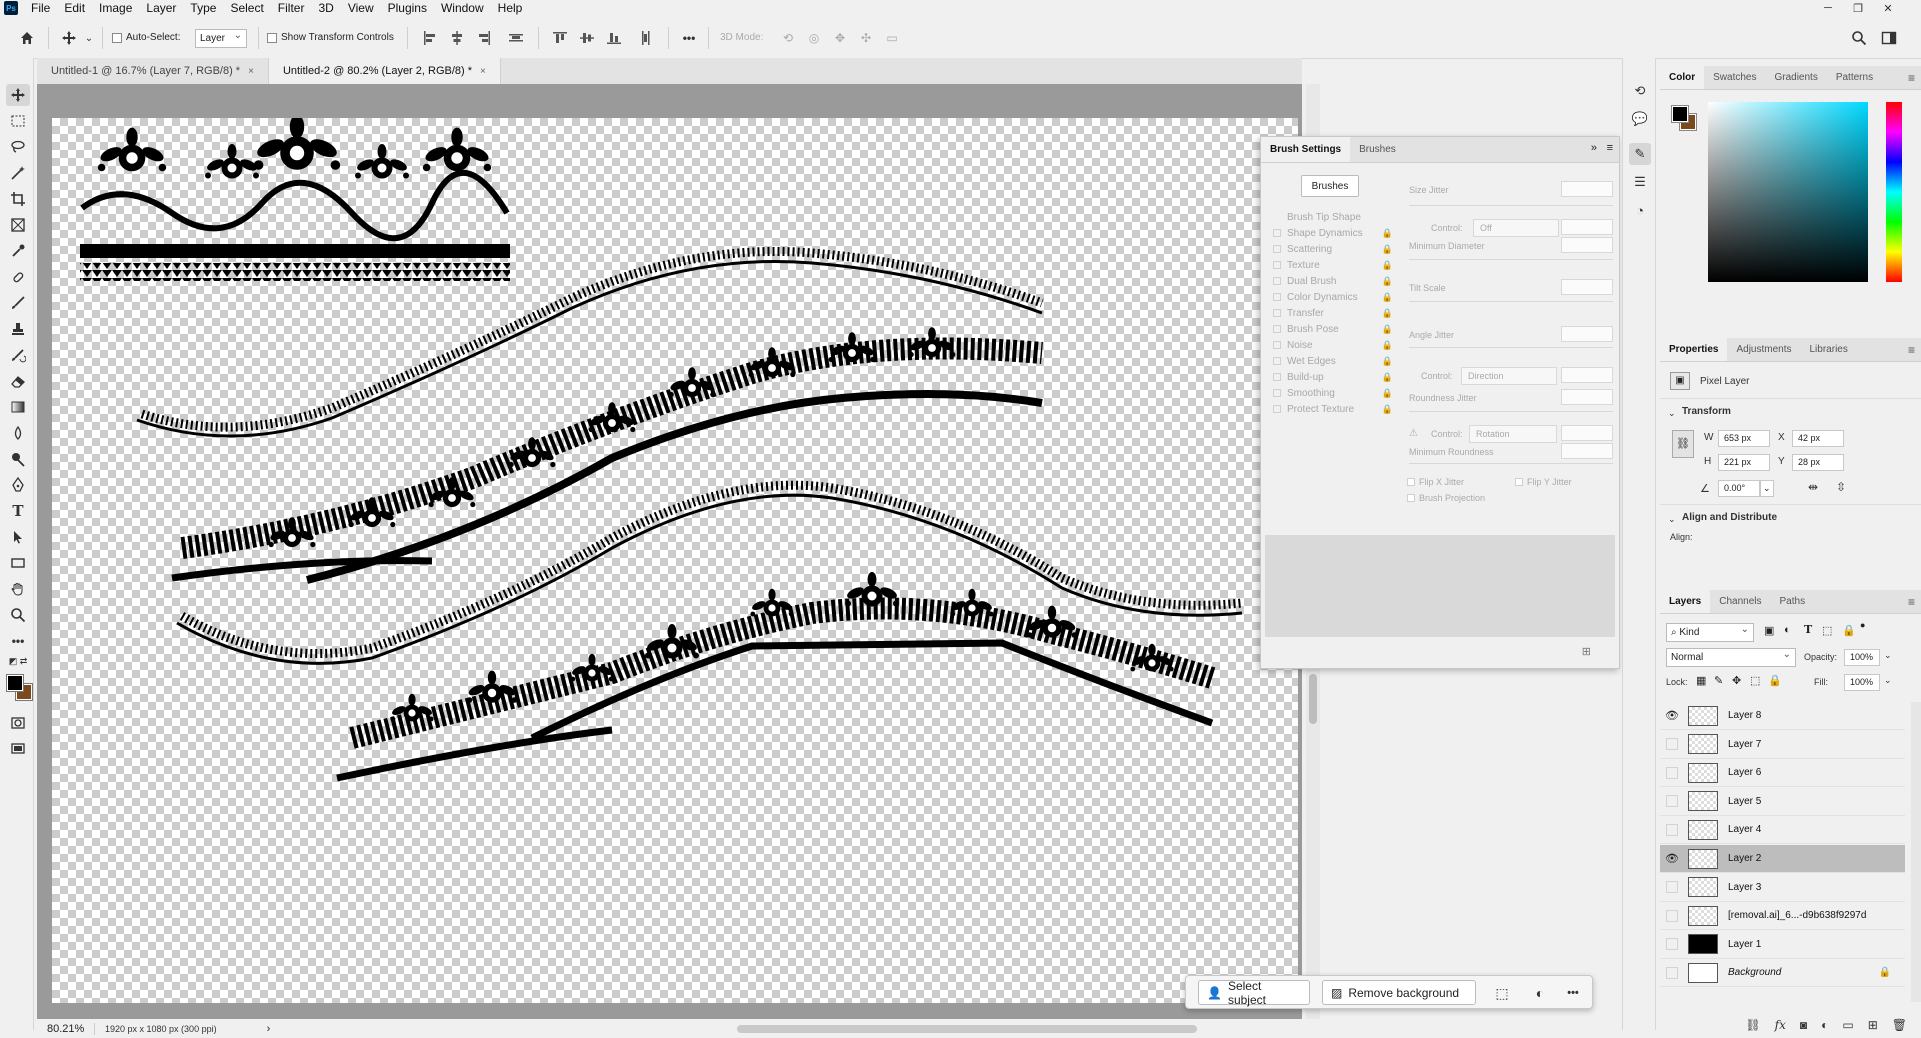 Image resolution: width=1921 pixels, height=1038 pixels. I want to click on close-tab-icon: ×, so click(251, 71).